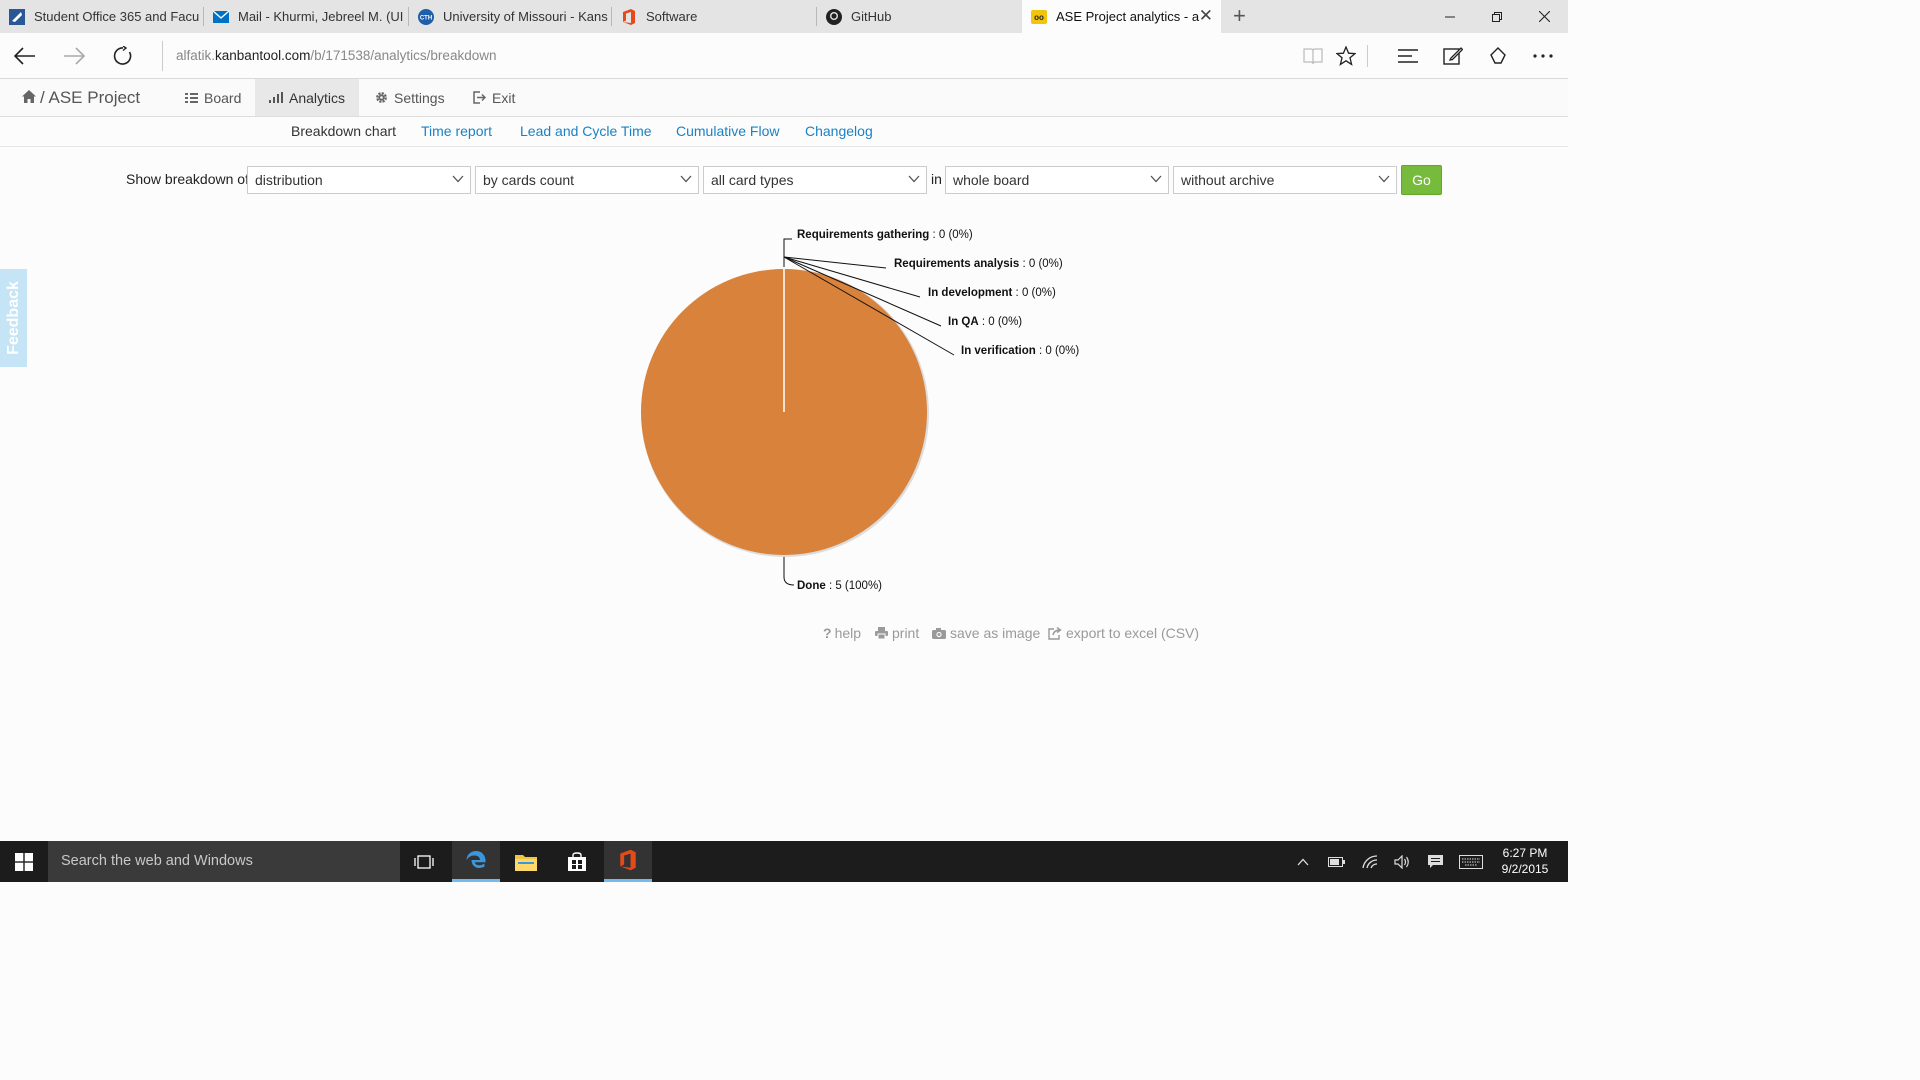 The width and height of the screenshot is (1920, 1080). Describe the element at coordinates (985, 322) in the screenshot. I see `pie-label-in-qa: In QA : 0 (0%)` at that location.